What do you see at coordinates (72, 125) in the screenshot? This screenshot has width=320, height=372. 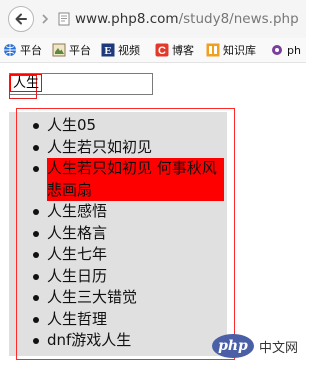 I see `suggestion-text: 人生05` at bounding box center [72, 125].